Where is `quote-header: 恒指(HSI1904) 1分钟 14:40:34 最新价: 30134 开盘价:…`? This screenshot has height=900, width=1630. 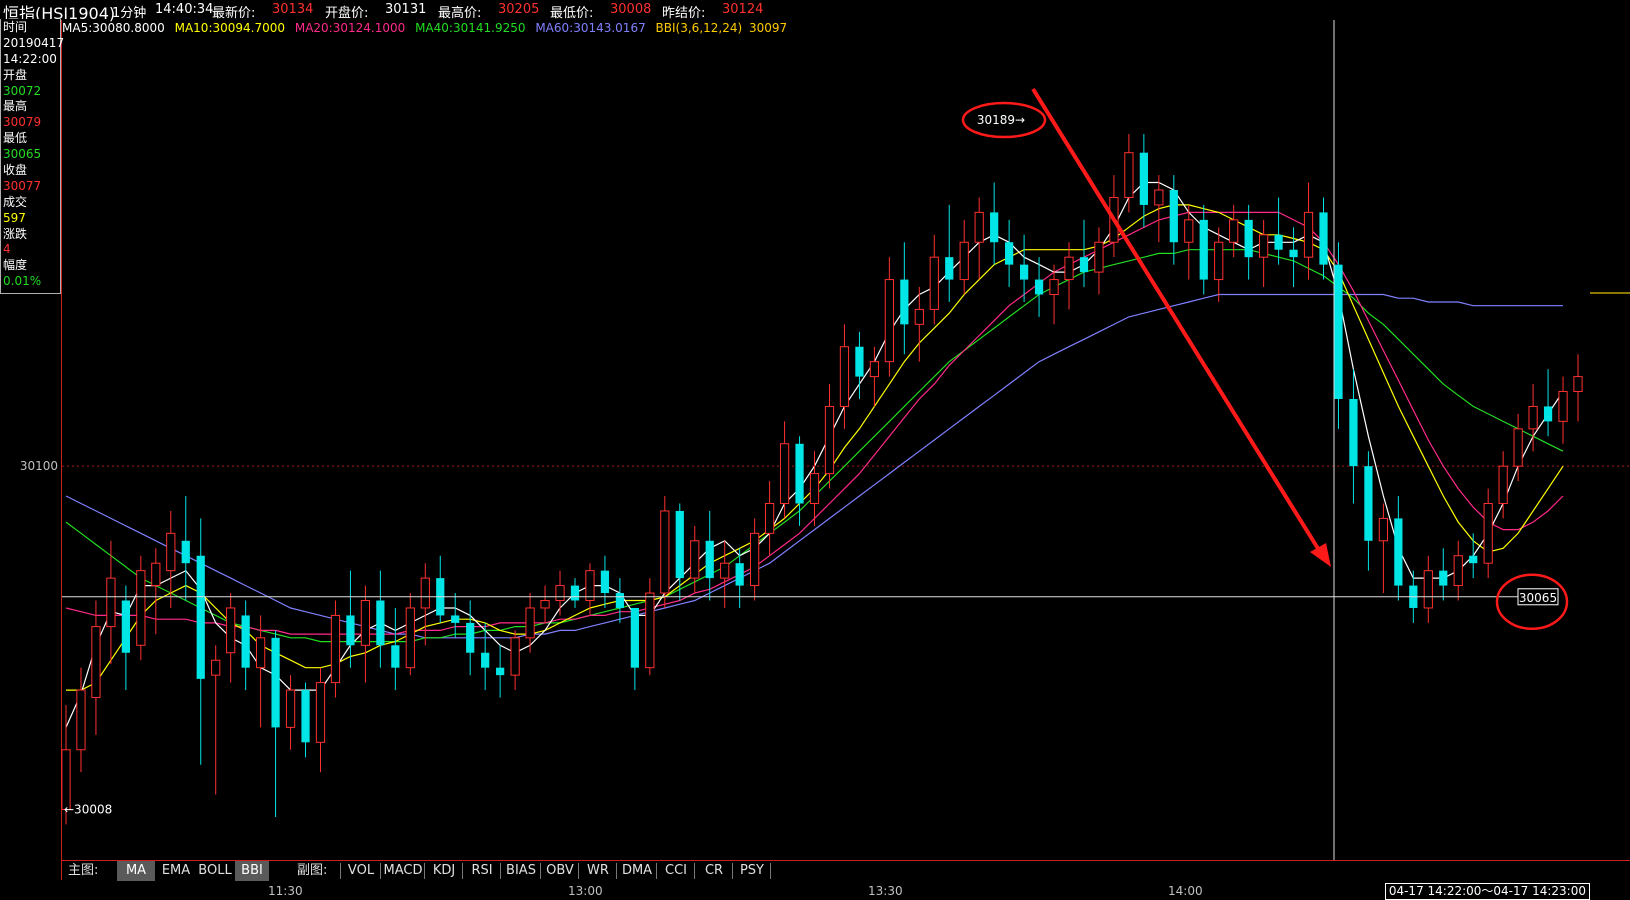 quote-header: 恒指(HSI1904) 1分钟 14:40:34 最新价: 30134 开盘价:… is located at coordinates (815, 11).